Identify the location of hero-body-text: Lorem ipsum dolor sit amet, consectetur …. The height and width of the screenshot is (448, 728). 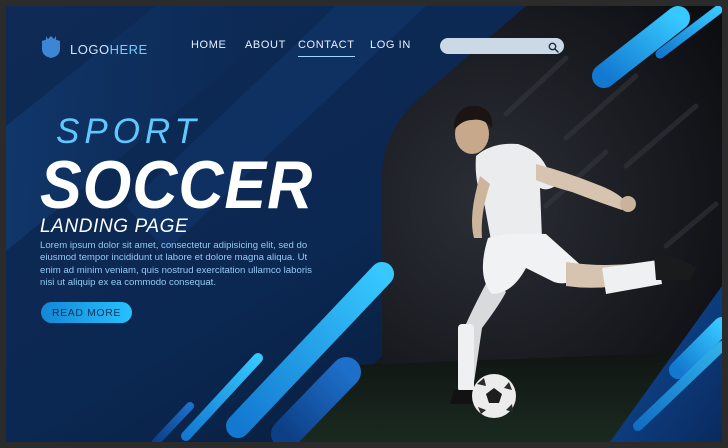
(176, 264).